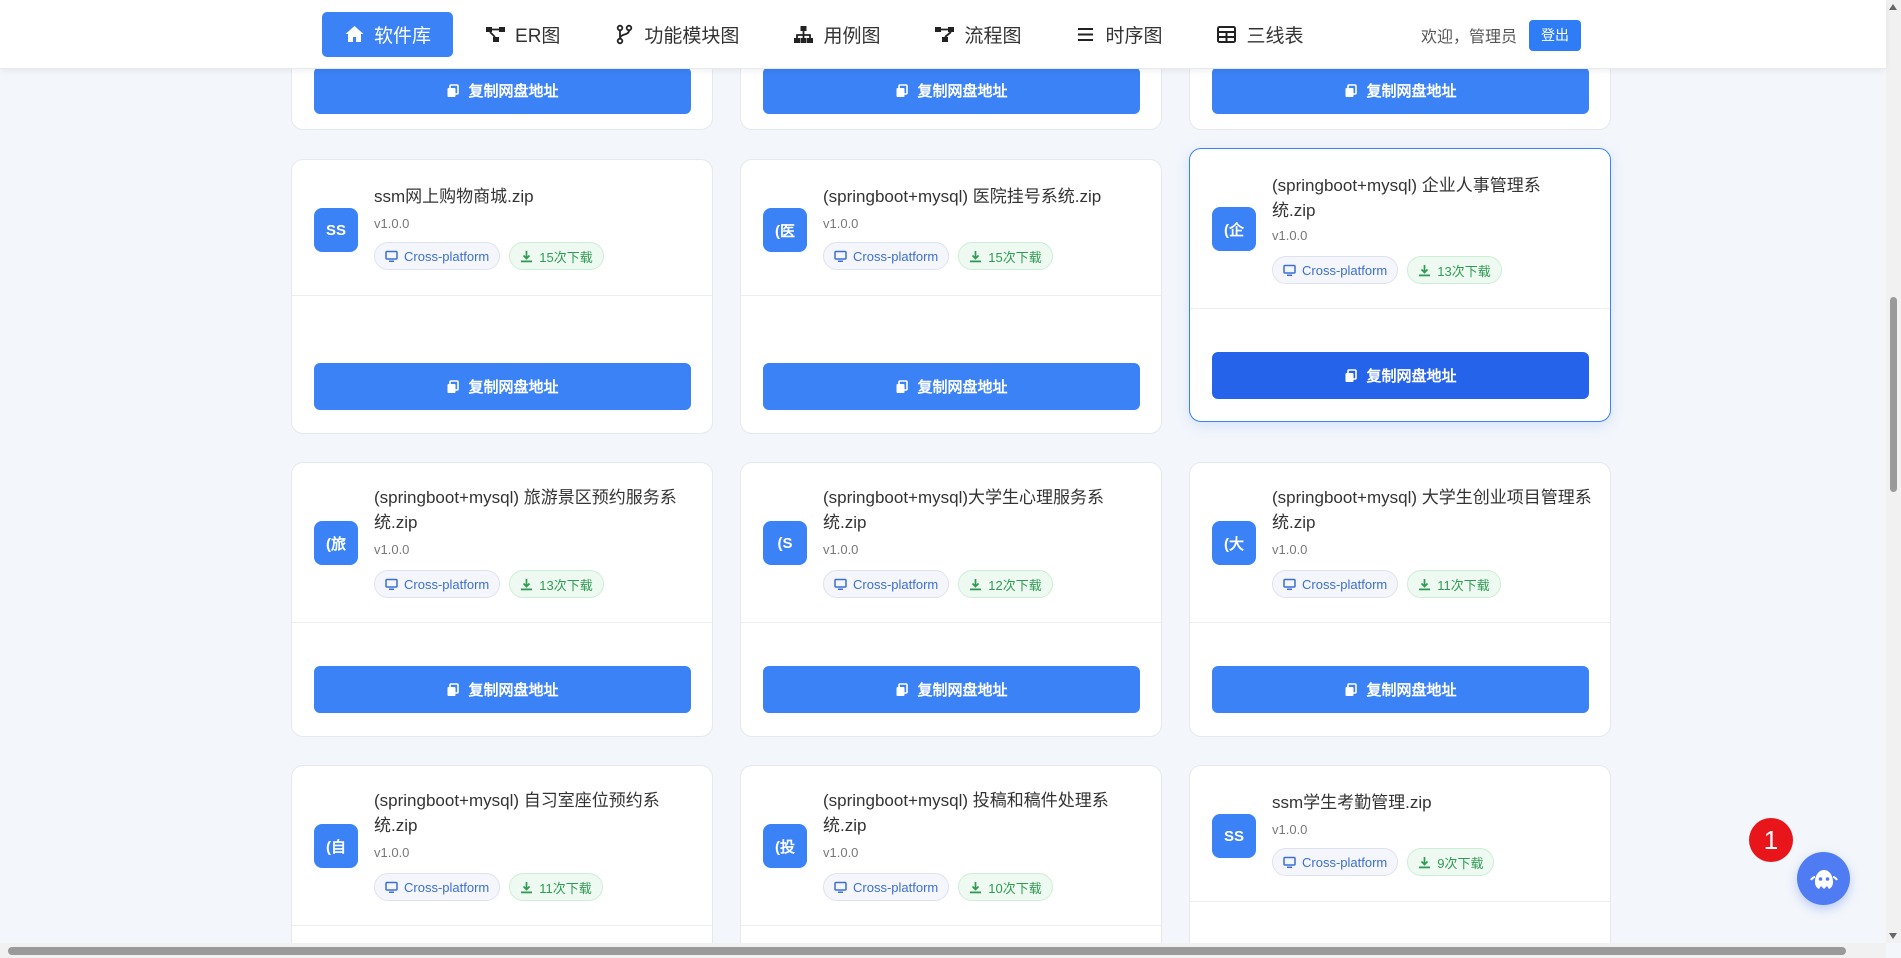  Describe the element at coordinates (1234, 229) in the screenshot. I see `avatar: (企` at that location.